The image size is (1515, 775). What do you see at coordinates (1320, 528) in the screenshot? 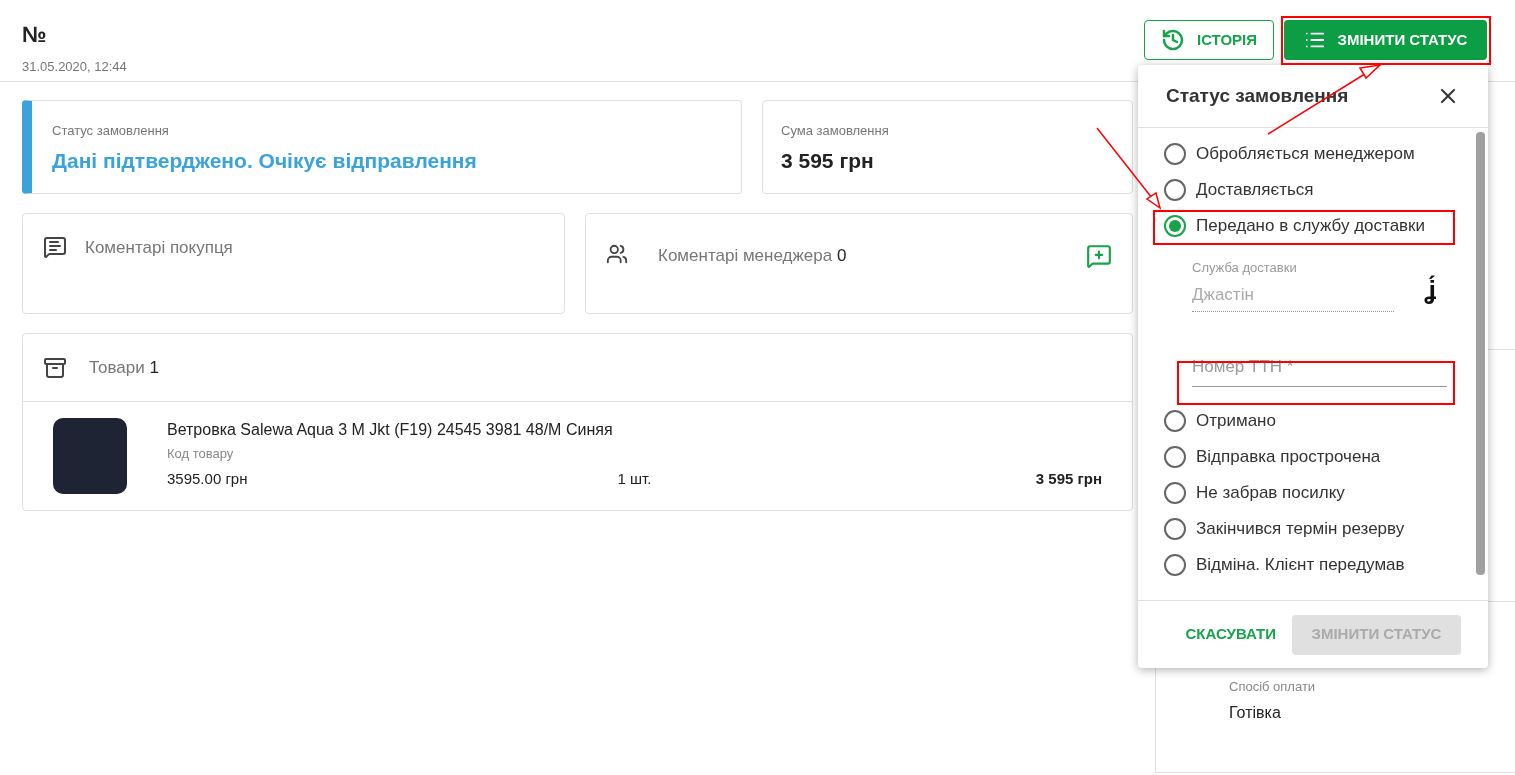
I see `status-option: Закінчився термін резерву` at bounding box center [1320, 528].